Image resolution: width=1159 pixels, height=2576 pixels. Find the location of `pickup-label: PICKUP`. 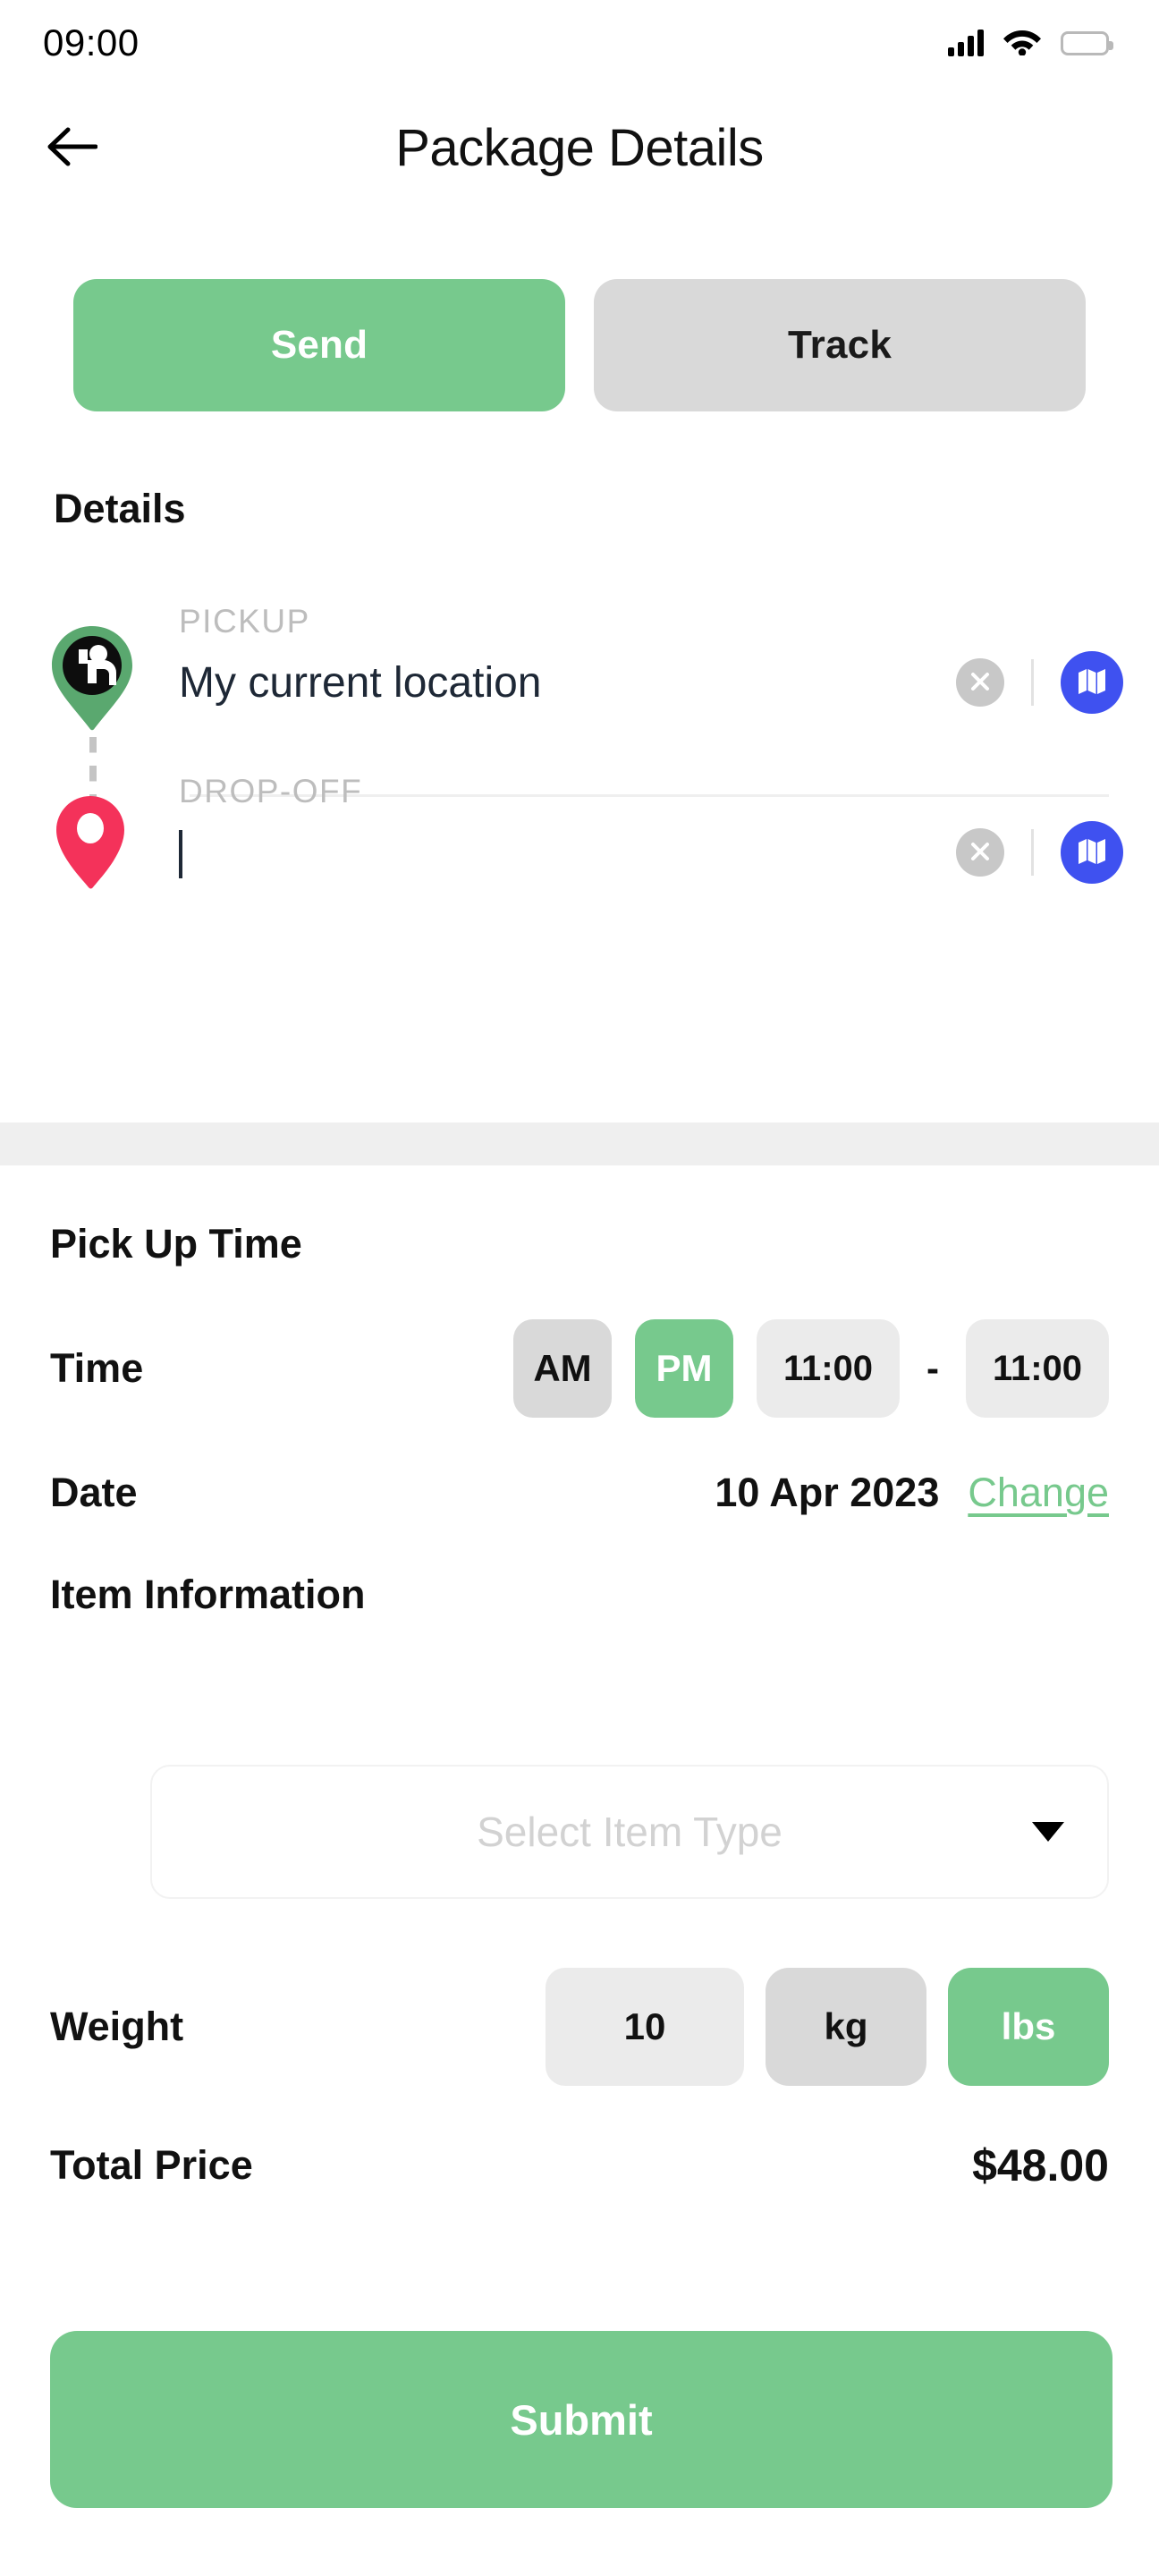

pickup-label: PICKUP is located at coordinates (244, 621).